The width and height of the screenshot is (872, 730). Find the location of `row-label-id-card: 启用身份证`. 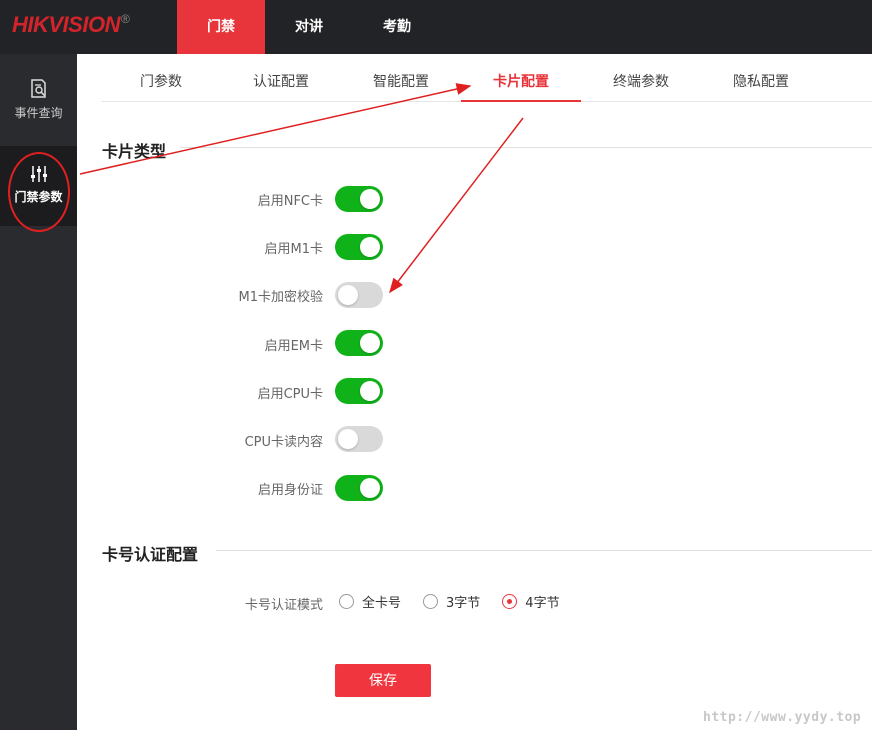

row-label-id-card: 启用身份证 is located at coordinates (290, 490).